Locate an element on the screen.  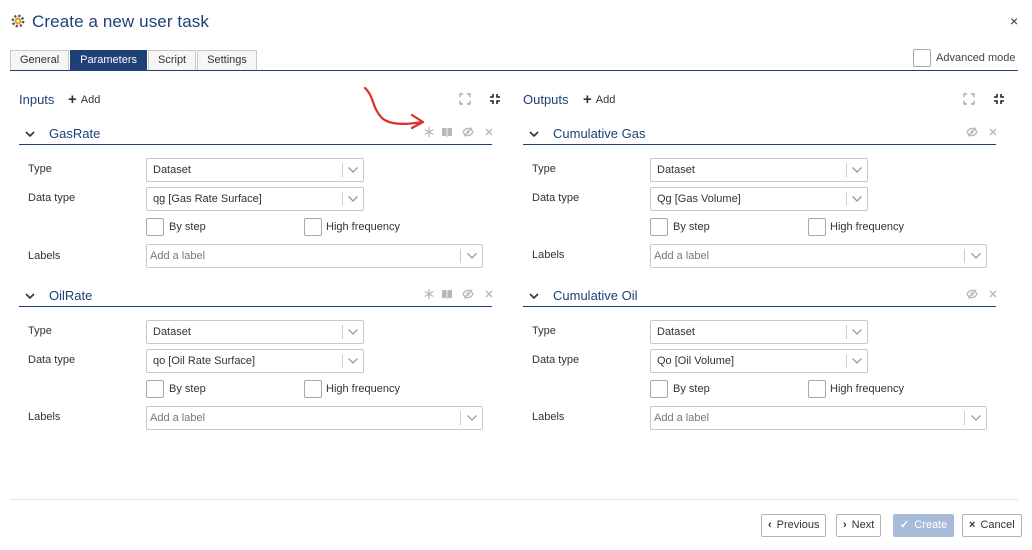
param-name-cumulative-oil: Cumulative Oil is located at coordinates (595, 295).